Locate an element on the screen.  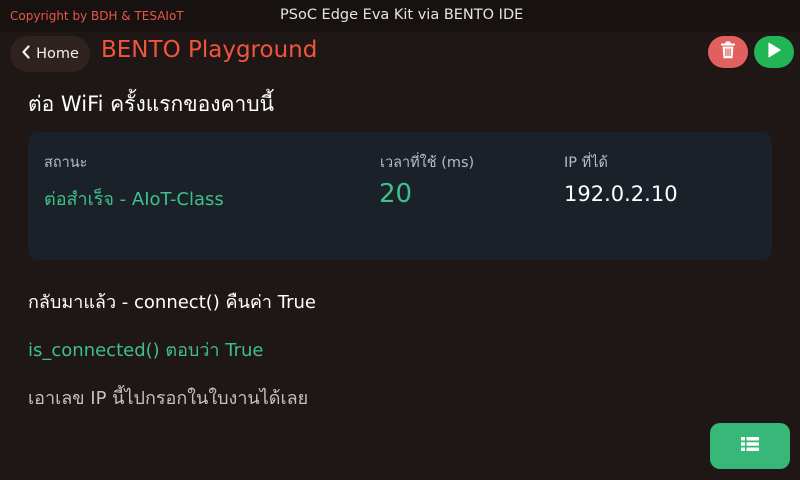
home-button: Home is located at coordinates (50, 54).